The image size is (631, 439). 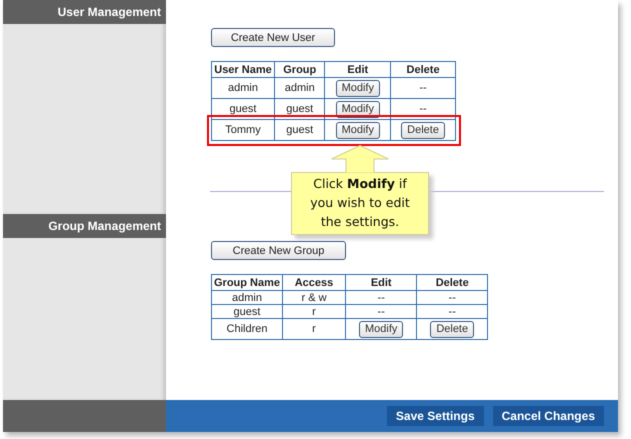 I want to click on table-cell: Tommy, so click(x=243, y=130).